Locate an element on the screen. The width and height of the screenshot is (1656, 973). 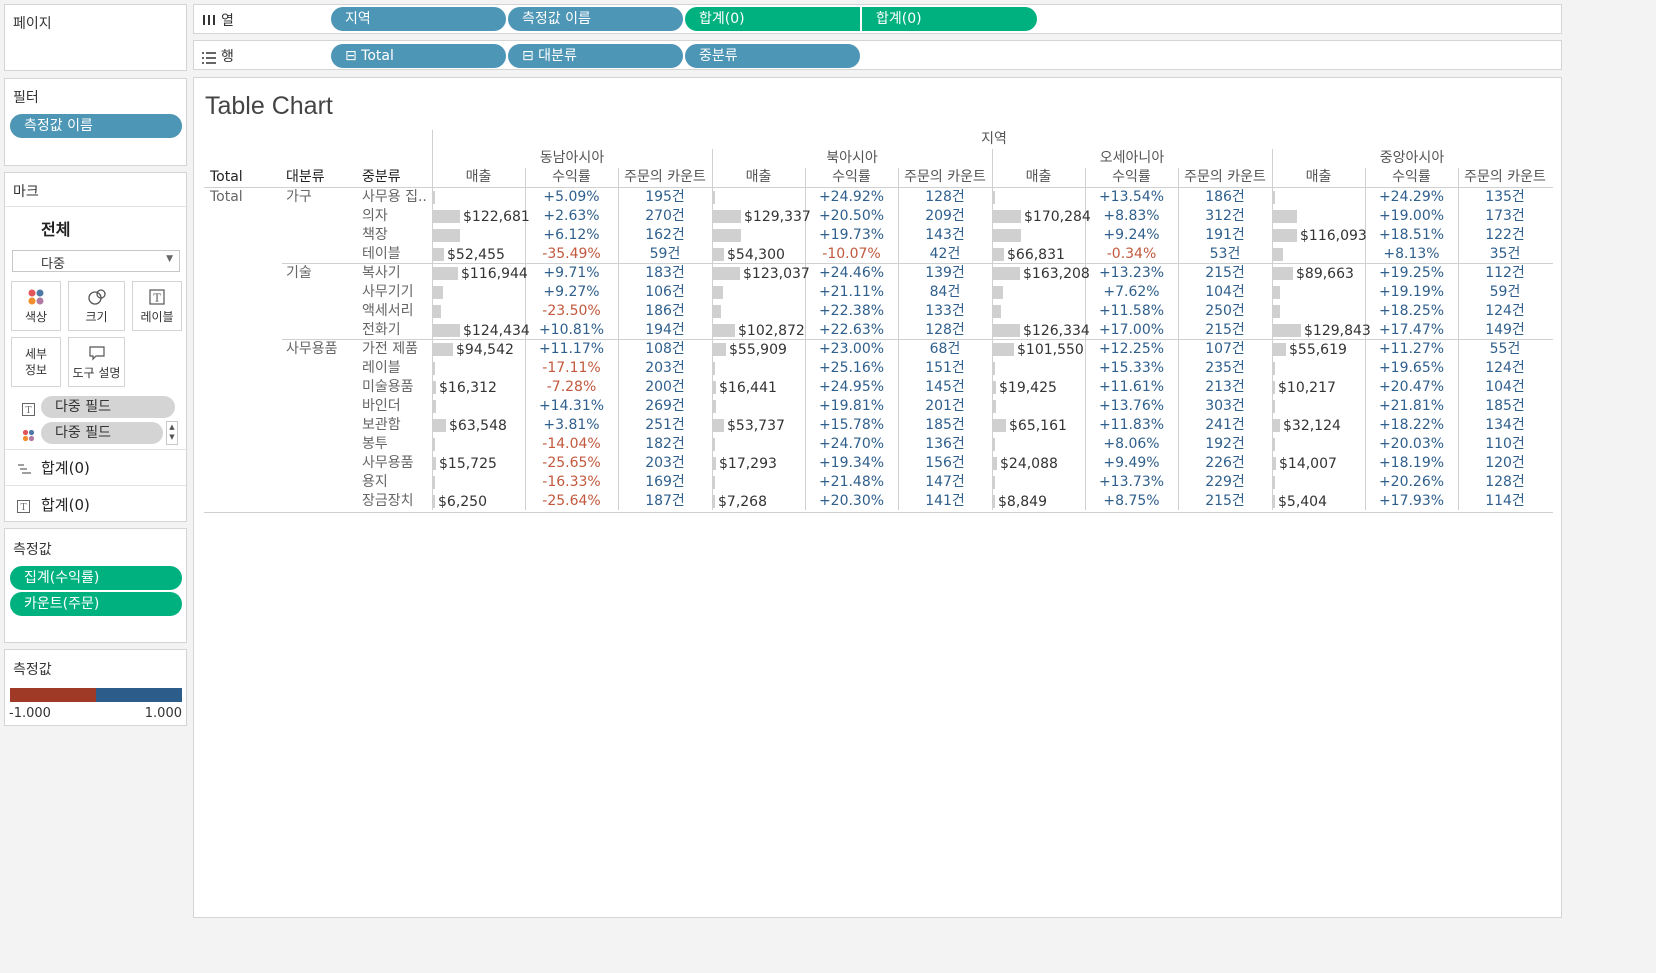
label-button: T 레이블 is located at coordinates (157, 306).